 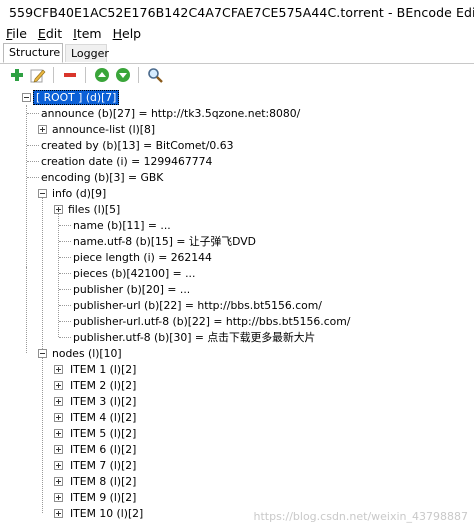 I want to click on menu-bar: File Edit Item Help, so click(x=237, y=33).